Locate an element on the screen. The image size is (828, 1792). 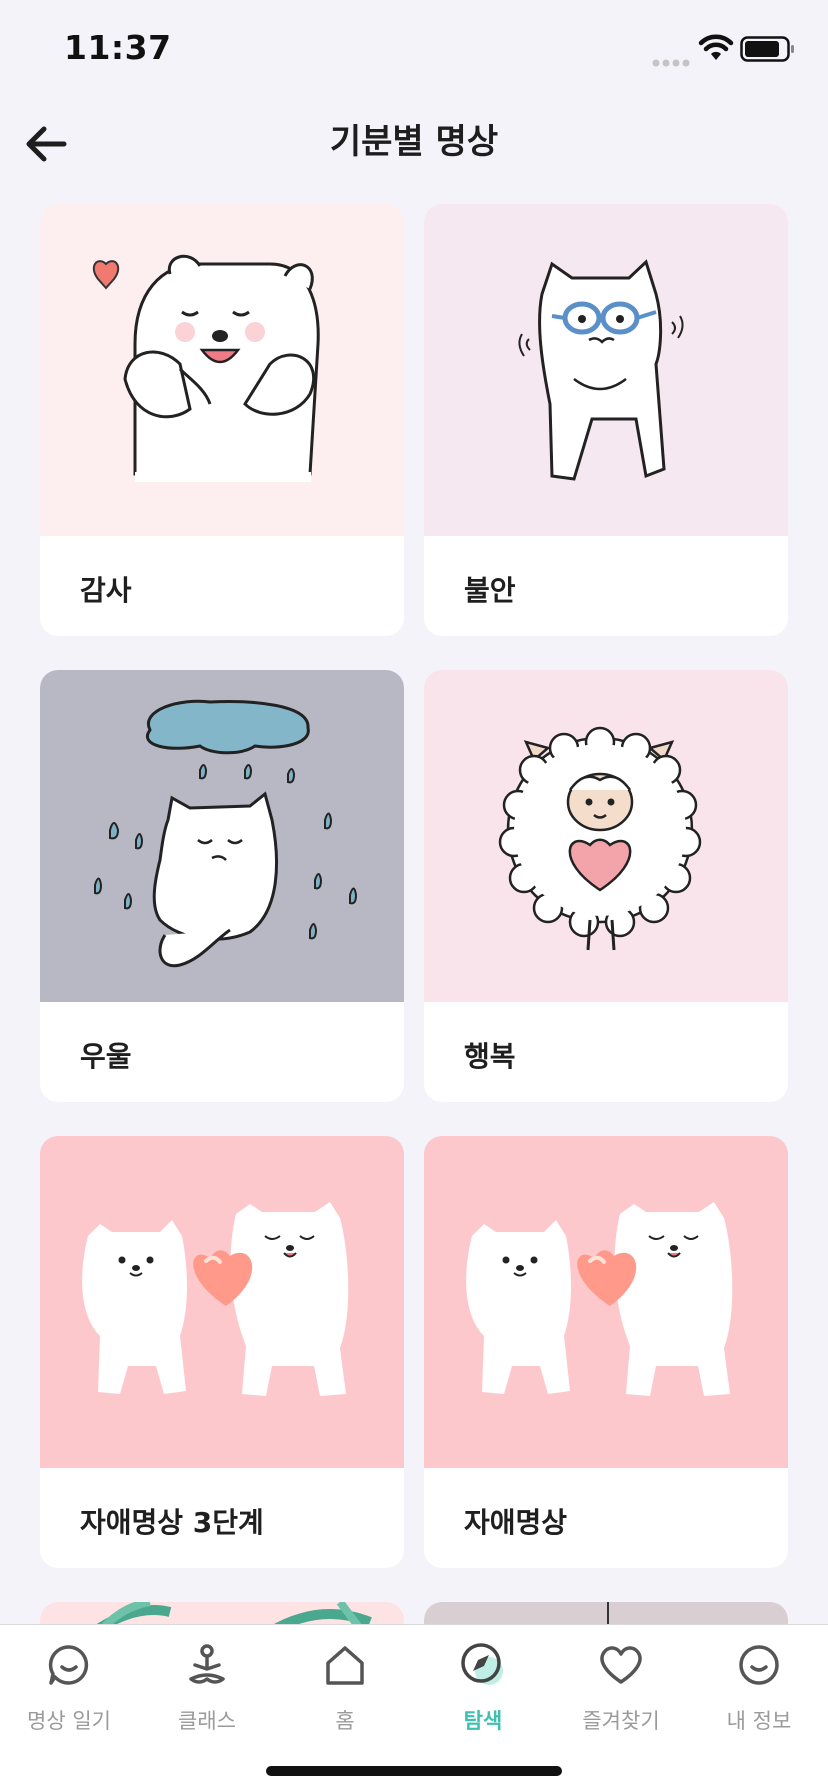
gratitude-bear-icon is located at coordinates (222, 370).